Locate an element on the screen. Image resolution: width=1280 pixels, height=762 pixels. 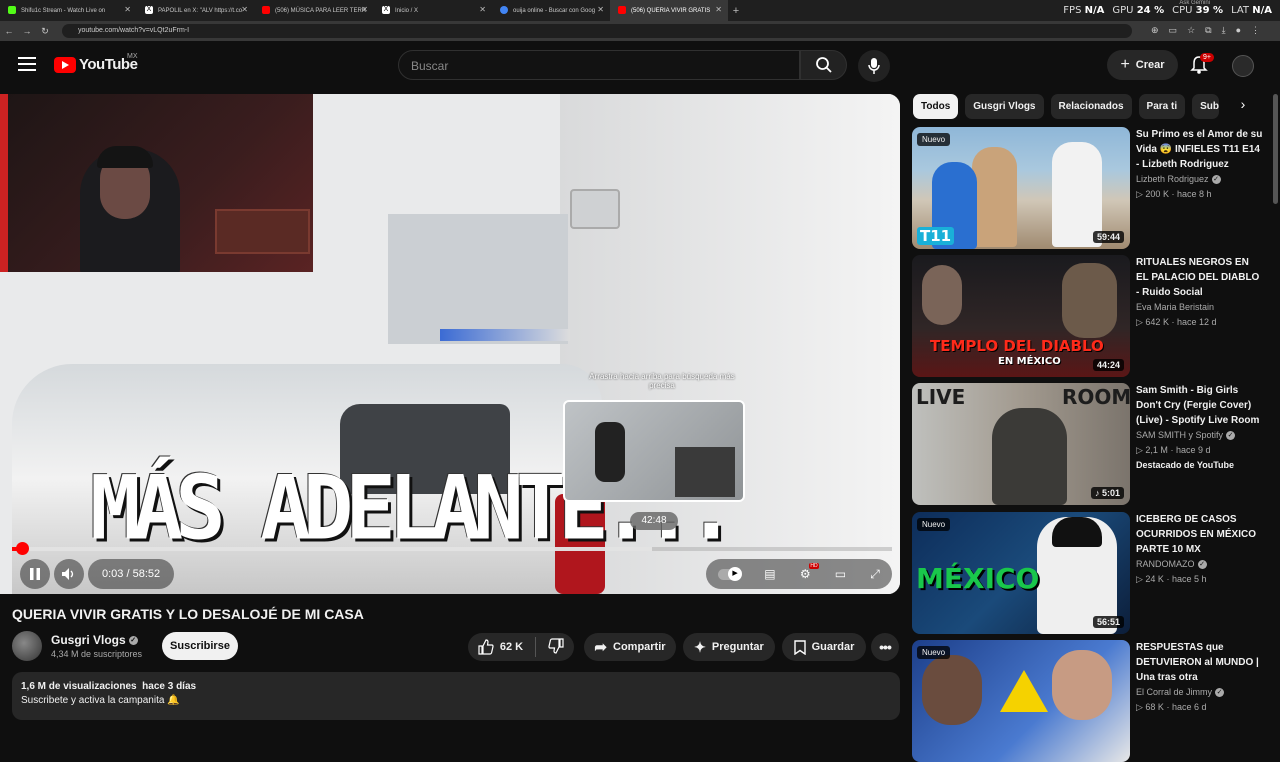
pause-icon is located at coordinates (35, 574).